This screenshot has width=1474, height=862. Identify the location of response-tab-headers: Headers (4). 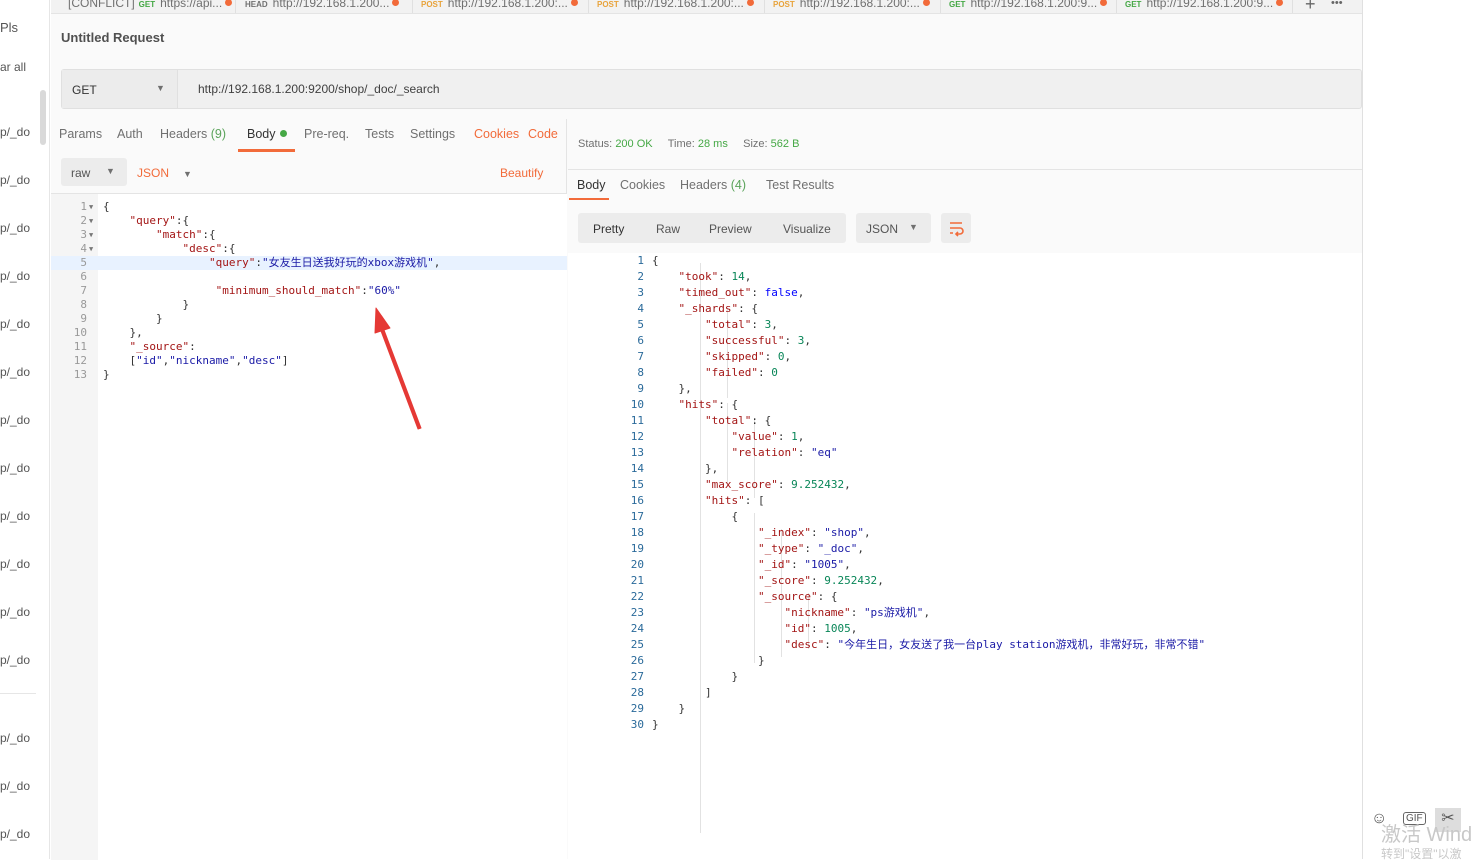
(713, 185).